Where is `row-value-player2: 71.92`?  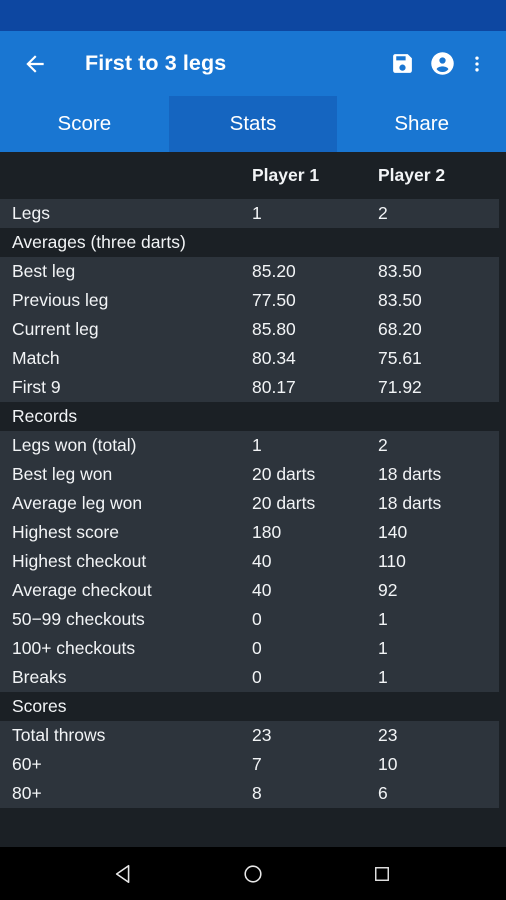
row-value-player2: 71.92 is located at coordinates (400, 387).